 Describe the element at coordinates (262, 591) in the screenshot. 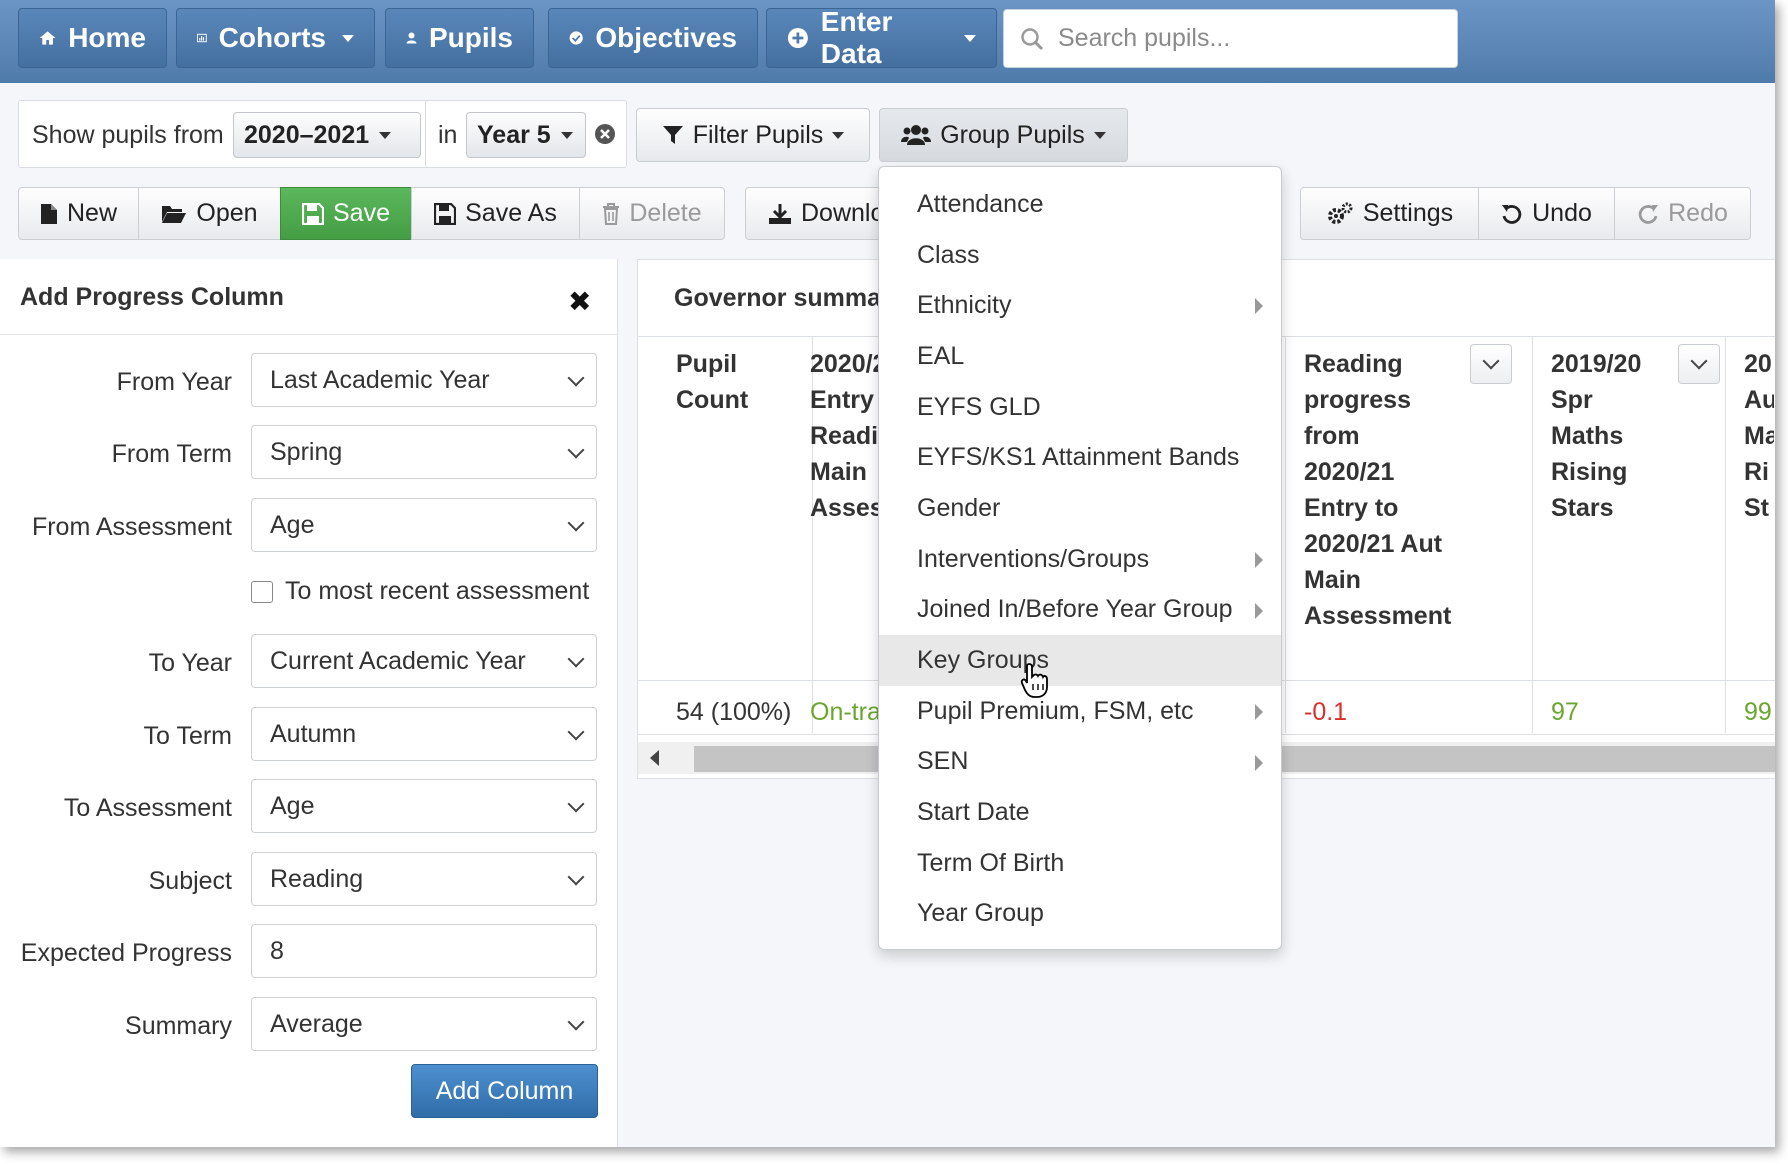

I see `most-recent-checkbox` at that location.